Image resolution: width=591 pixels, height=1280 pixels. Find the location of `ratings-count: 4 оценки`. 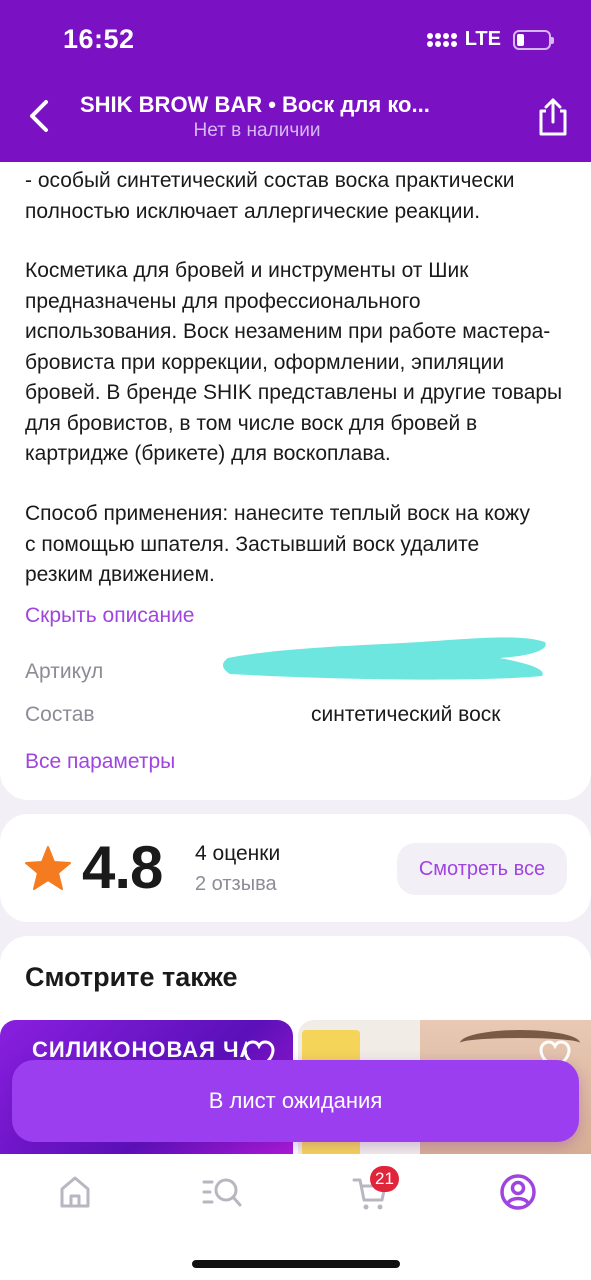

ratings-count: 4 оценки is located at coordinates (238, 853).